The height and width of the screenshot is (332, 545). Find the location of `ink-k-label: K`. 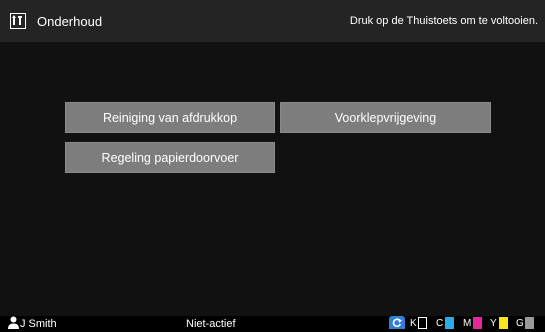

ink-k-label: K is located at coordinates (413, 323).